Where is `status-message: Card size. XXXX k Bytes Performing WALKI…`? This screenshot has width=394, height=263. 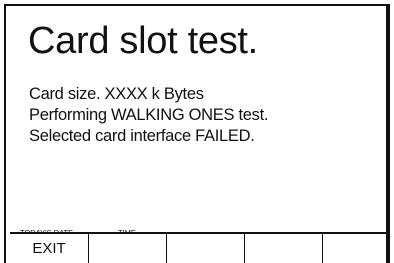 status-message: Card size. XXXX k Bytes Performing WALKI… is located at coordinates (148, 115).